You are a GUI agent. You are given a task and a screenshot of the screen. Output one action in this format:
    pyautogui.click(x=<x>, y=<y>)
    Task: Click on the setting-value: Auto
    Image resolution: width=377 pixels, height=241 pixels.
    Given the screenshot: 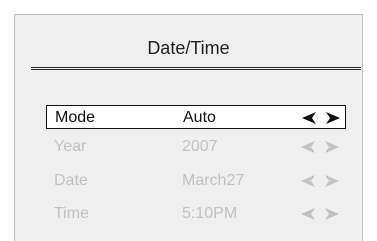 What is the action you would take?
    pyautogui.click(x=199, y=117)
    